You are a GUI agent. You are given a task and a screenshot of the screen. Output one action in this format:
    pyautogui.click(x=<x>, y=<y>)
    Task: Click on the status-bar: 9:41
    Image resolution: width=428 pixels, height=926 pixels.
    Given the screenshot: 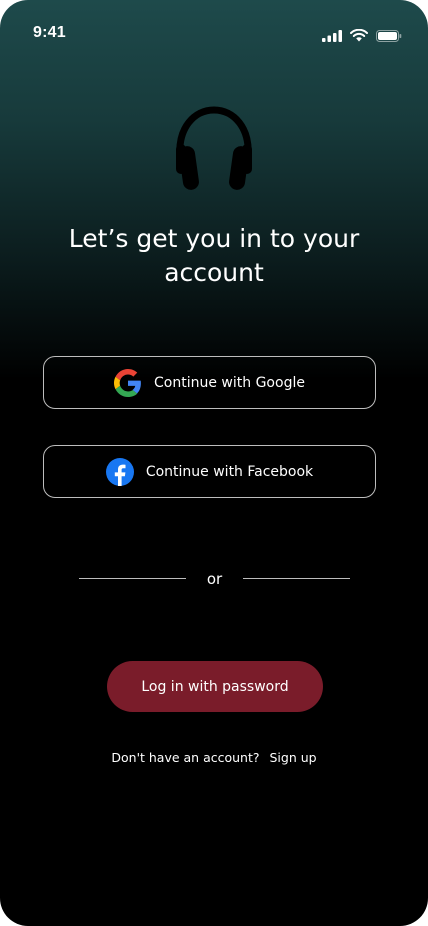 What is the action you would take?
    pyautogui.click(x=214, y=35)
    